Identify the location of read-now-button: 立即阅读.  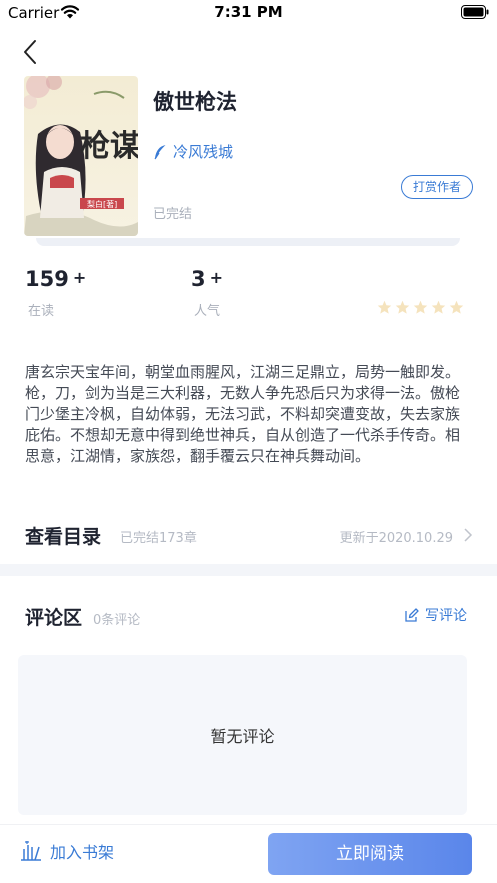
(370, 854).